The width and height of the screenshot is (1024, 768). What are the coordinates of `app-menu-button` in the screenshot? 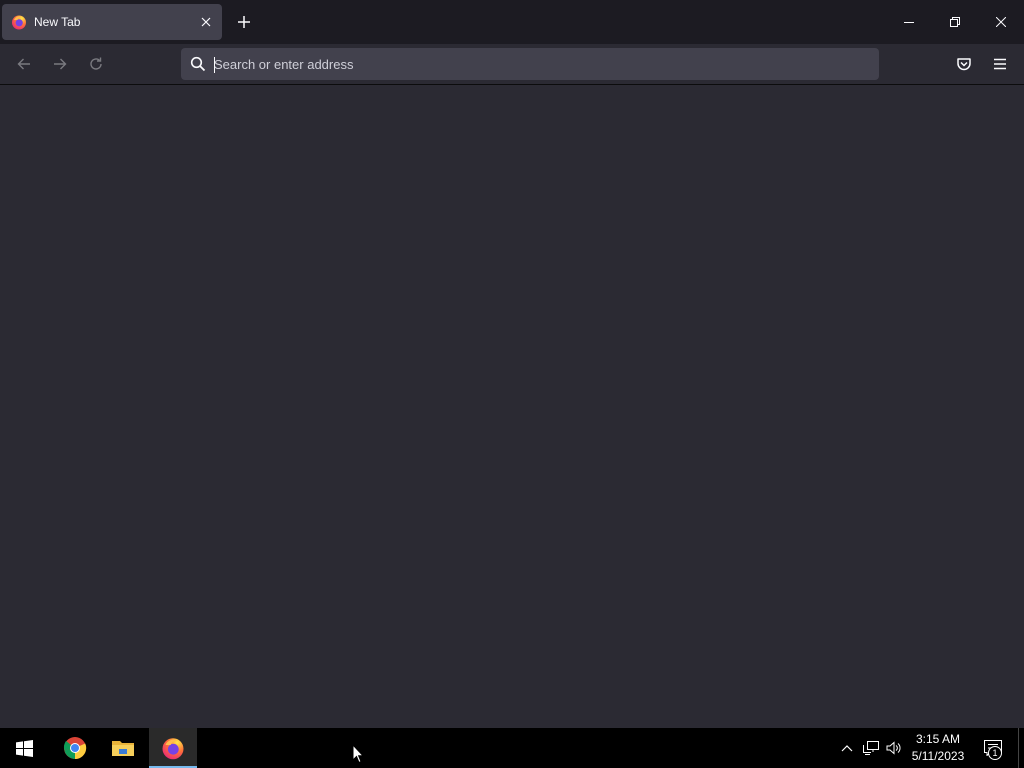 It's located at (1000, 64).